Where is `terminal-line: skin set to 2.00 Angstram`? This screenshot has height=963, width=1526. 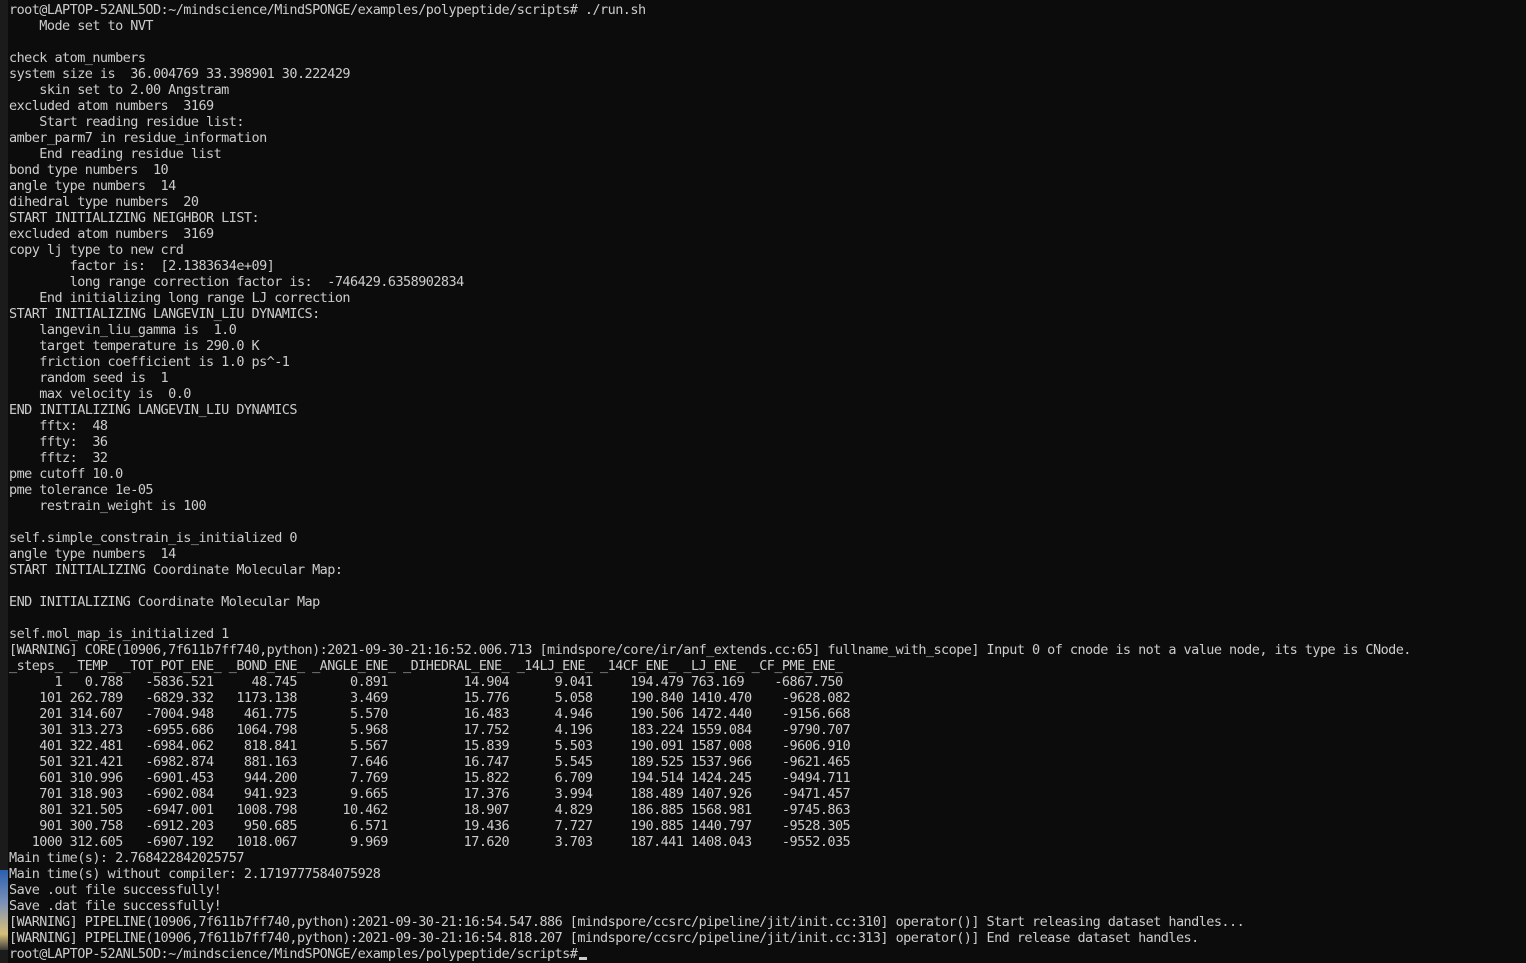
terminal-line: skin set to 2.00 Angstram is located at coordinates (119, 90).